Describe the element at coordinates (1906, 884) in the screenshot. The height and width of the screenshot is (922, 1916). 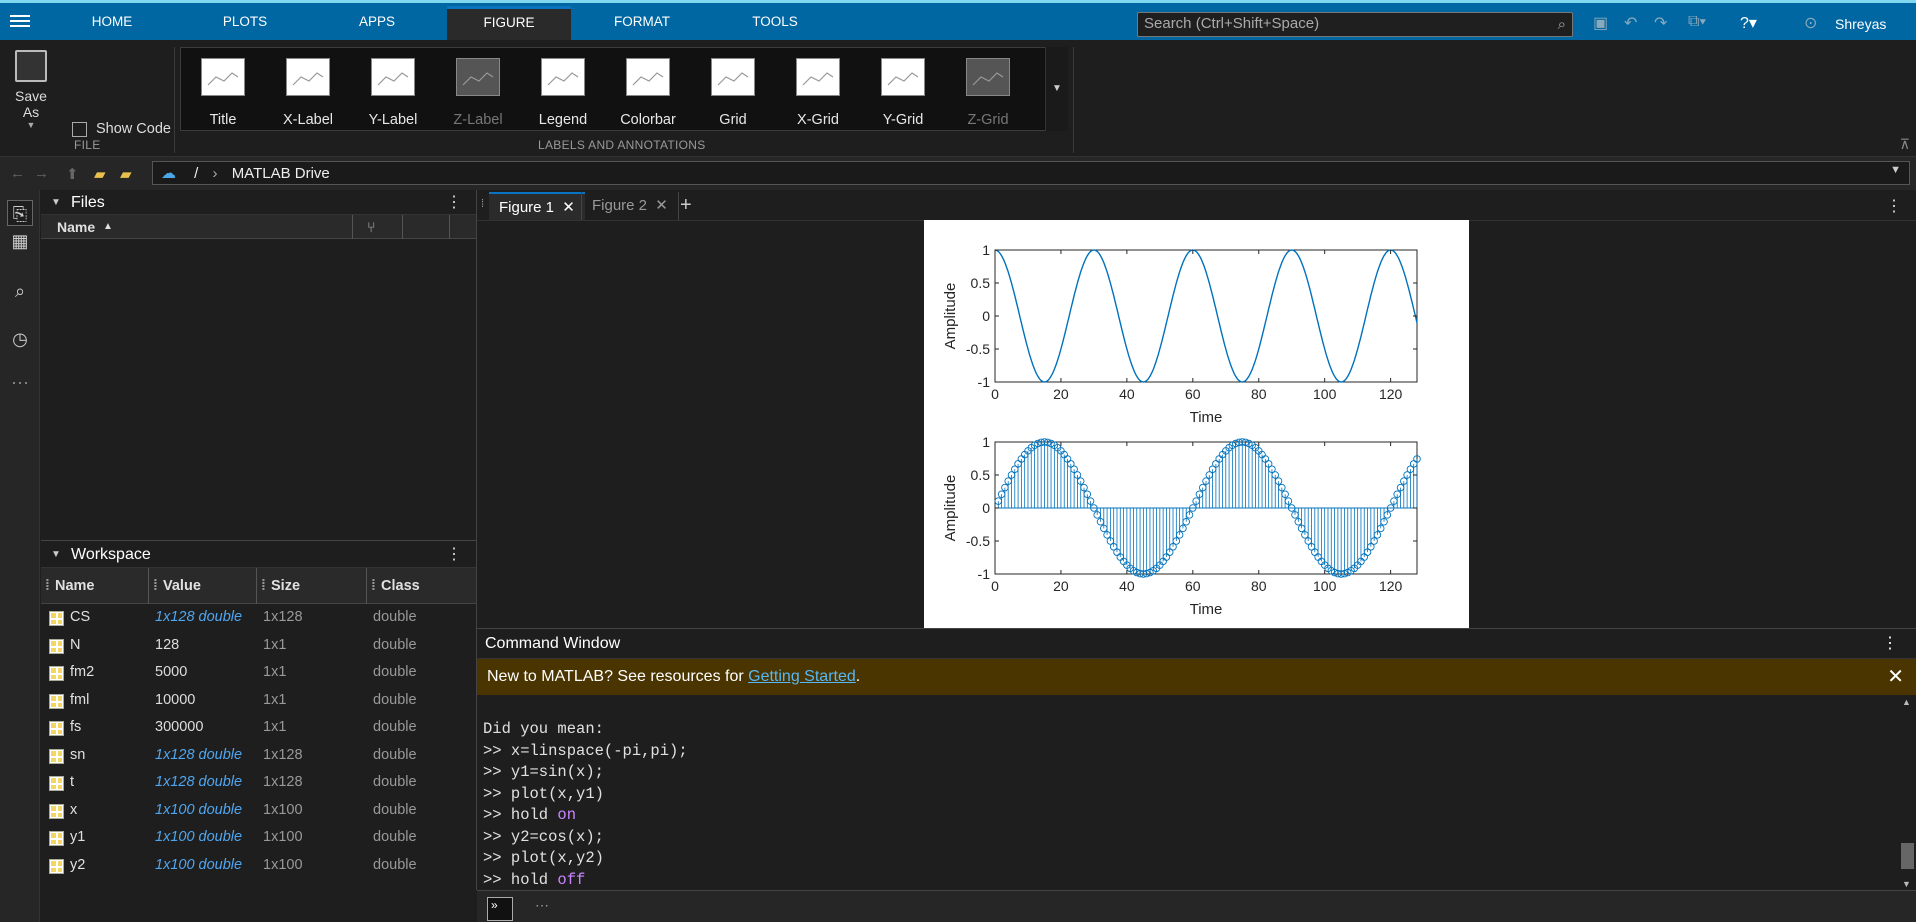
I see `scroll-down-icon: ▼` at that location.